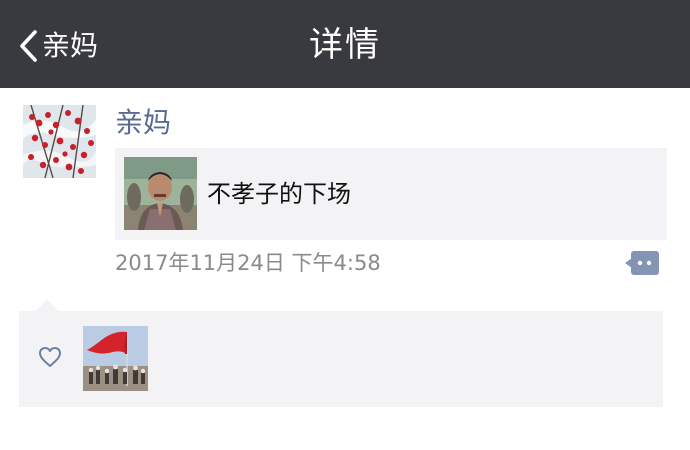  I want to click on likes-panel-arrow, so click(47, 305).